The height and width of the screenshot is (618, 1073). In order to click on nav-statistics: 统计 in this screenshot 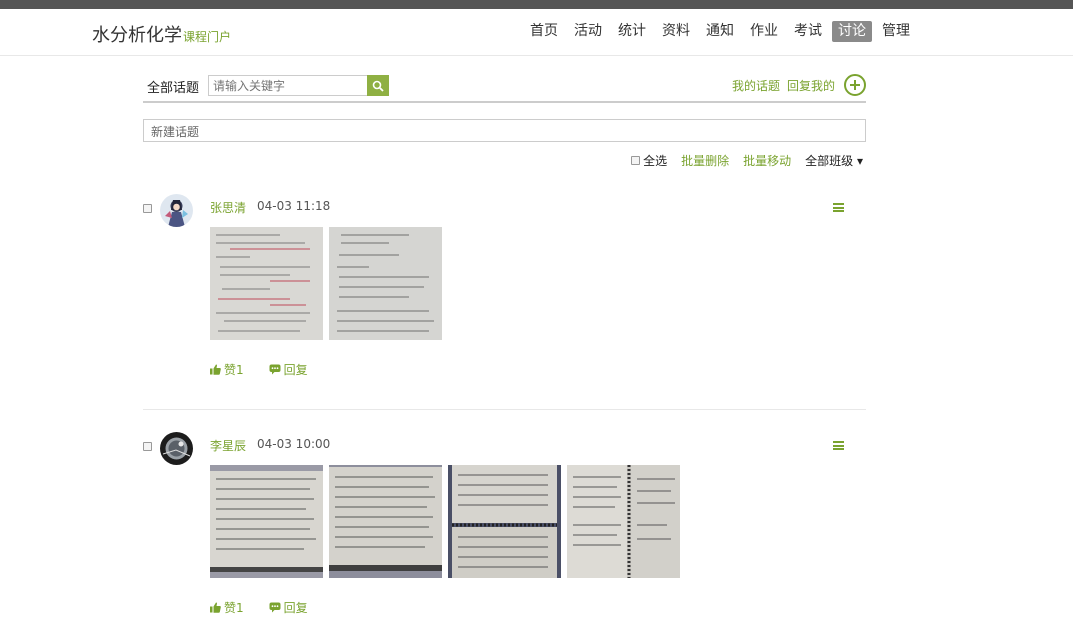, I will do `click(632, 31)`.